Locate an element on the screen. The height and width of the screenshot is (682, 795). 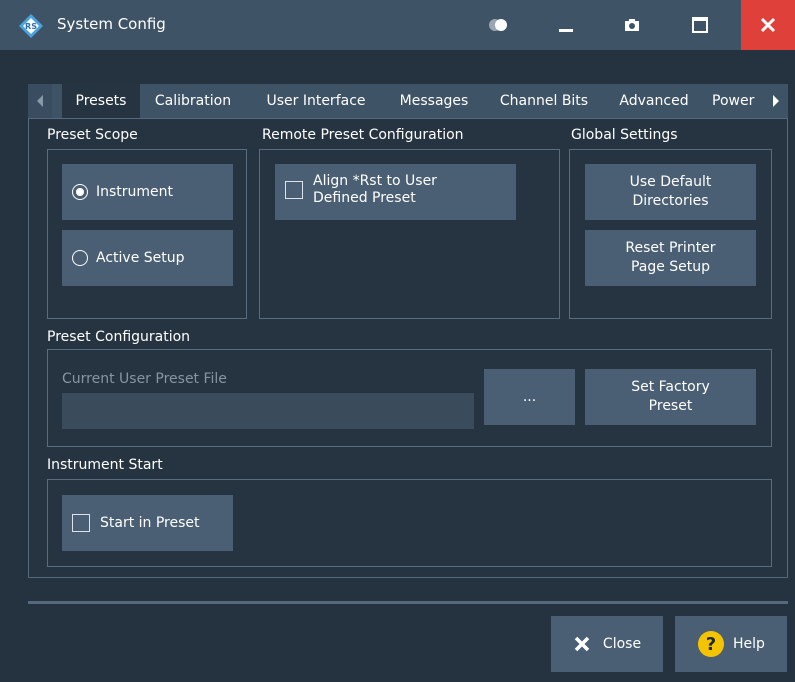
tab-label: User Interface is located at coordinates (316, 101).